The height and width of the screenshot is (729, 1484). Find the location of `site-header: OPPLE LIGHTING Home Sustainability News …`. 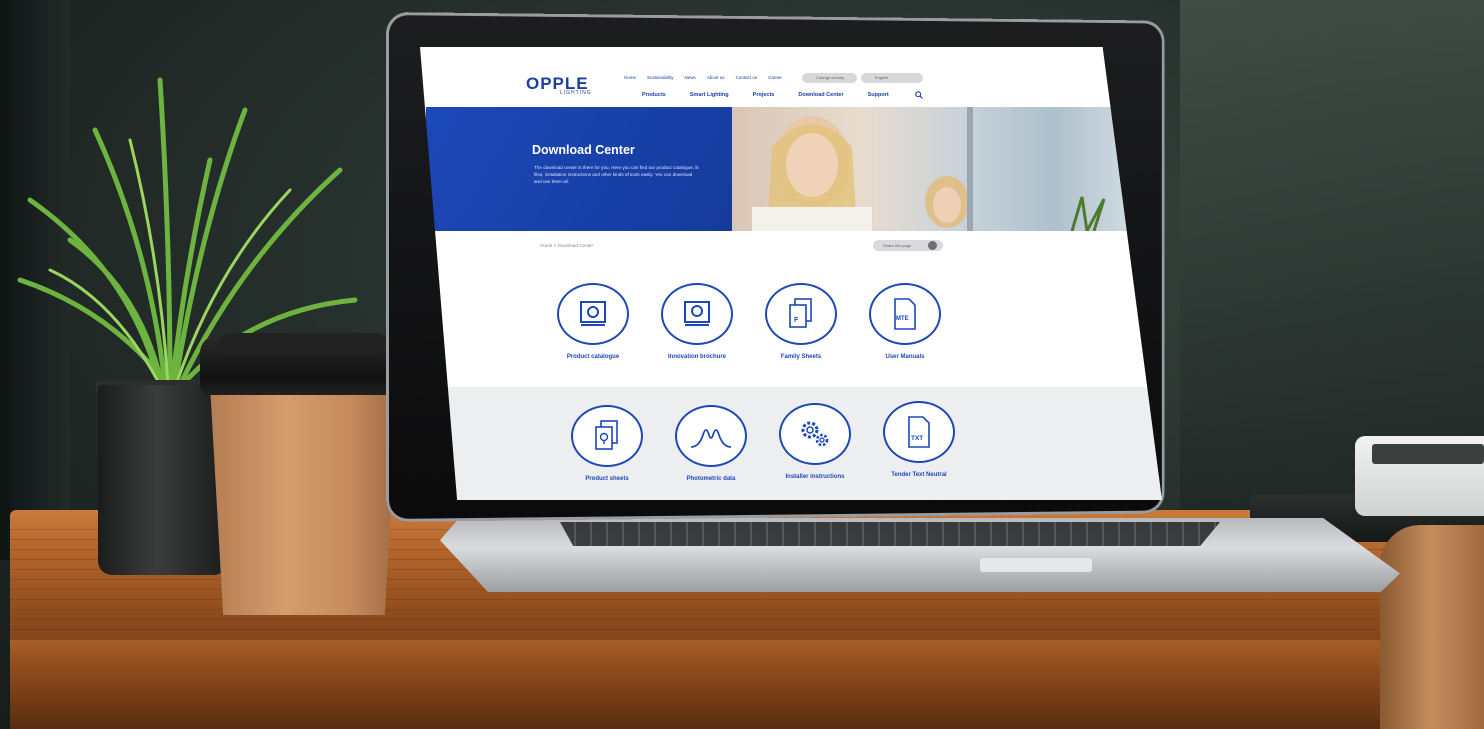

site-header: OPPLE LIGHTING Home Sustainability News … is located at coordinates (791, 77).